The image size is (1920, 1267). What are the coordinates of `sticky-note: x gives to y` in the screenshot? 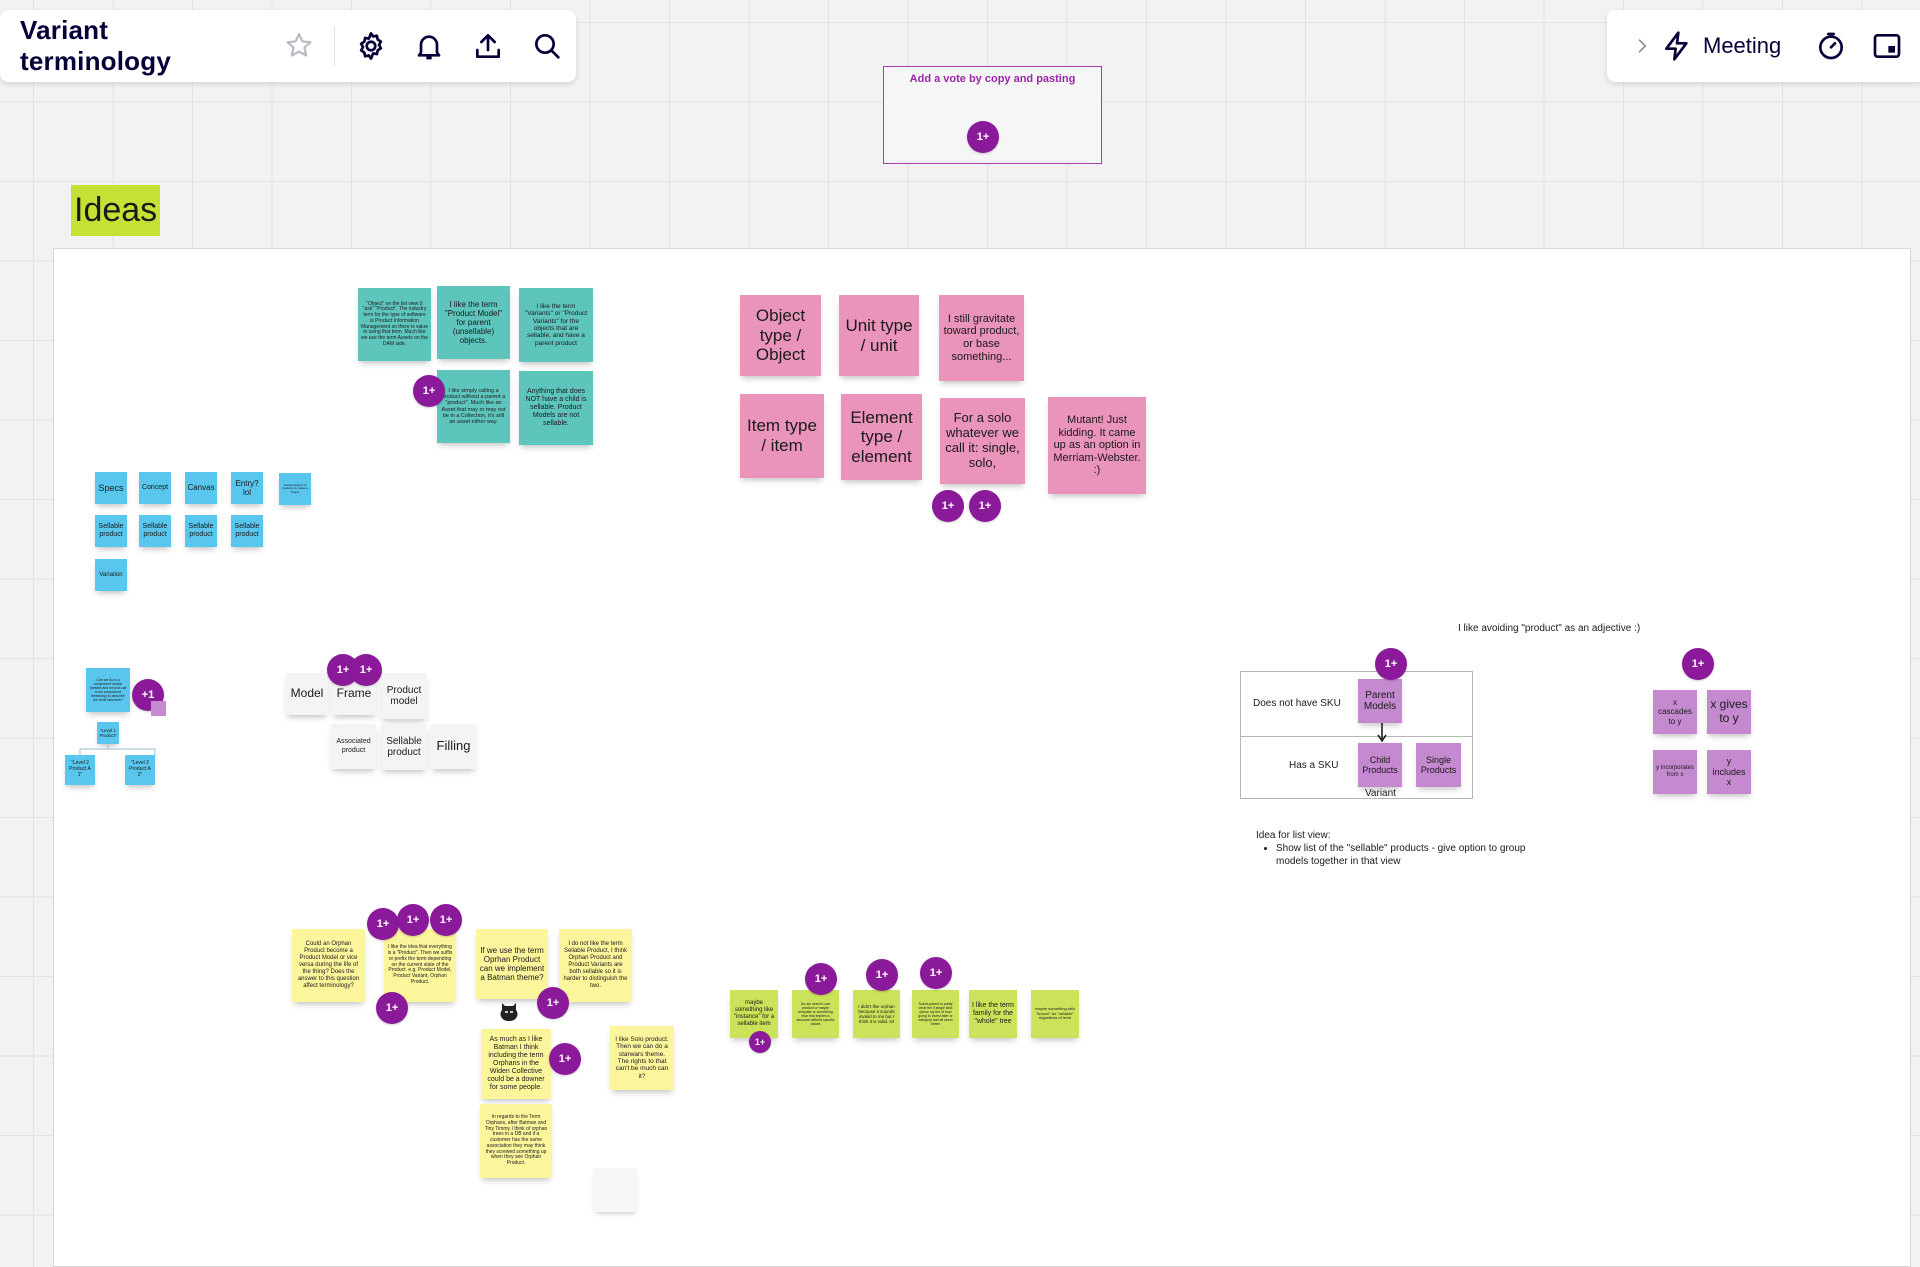 It's located at (1729, 712).